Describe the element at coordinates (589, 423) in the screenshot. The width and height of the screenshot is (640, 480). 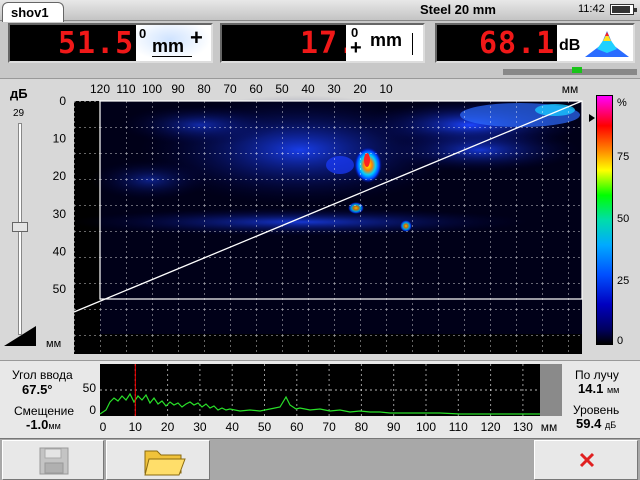
I see `level-number: 59.4` at that location.